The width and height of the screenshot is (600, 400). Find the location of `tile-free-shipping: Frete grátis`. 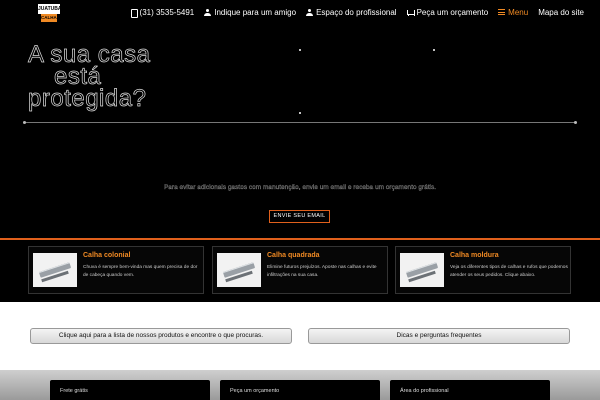

tile-free-shipping: Frete grátis is located at coordinates (130, 390).